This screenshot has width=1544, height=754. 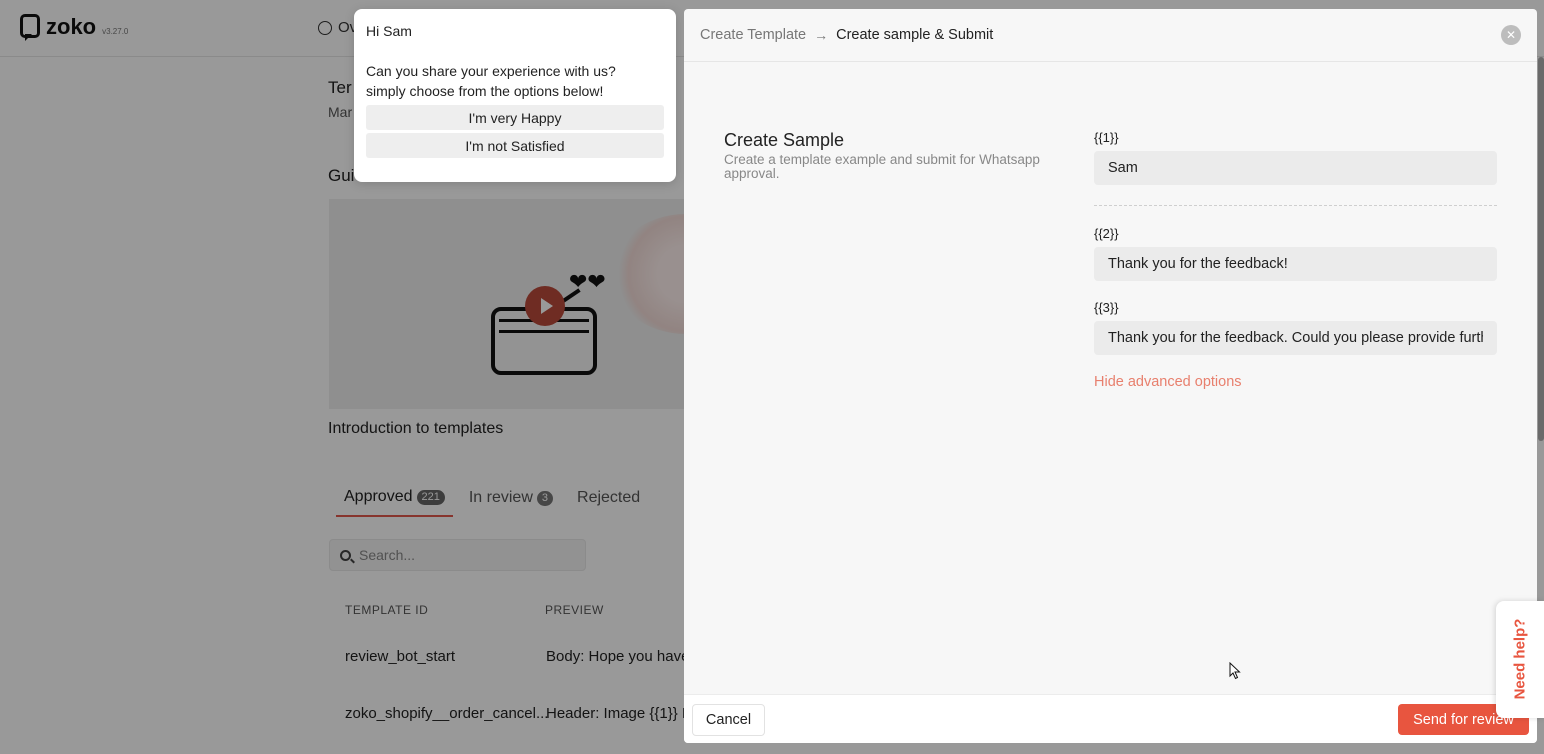 What do you see at coordinates (1511, 35) in the screenshot?
I see `close-icon: ✕` at bounding box center [1511, 35].